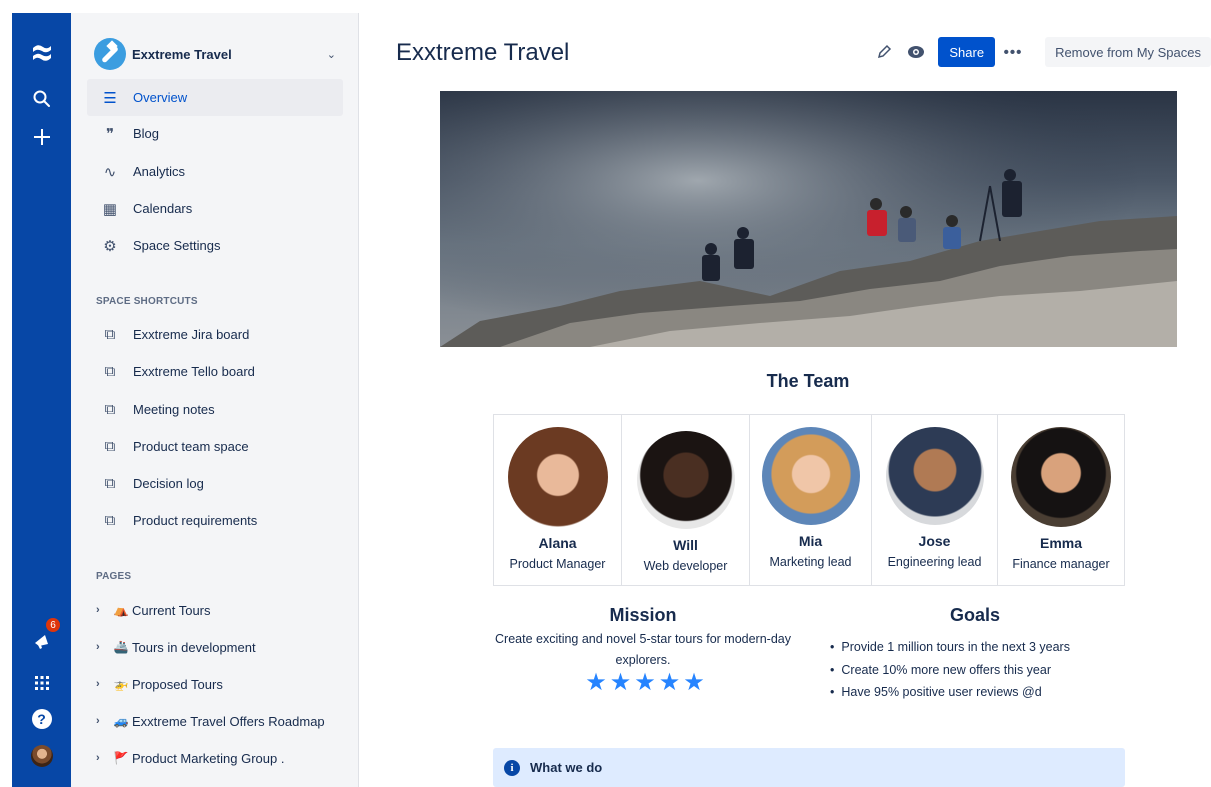 Image resolution: width=1211 pixels, height=787 pixels. What do you see at coordinates (41, 400) in the screenshot?
I see `global-navigation: 6 ?` at bounding box center [41, 400].